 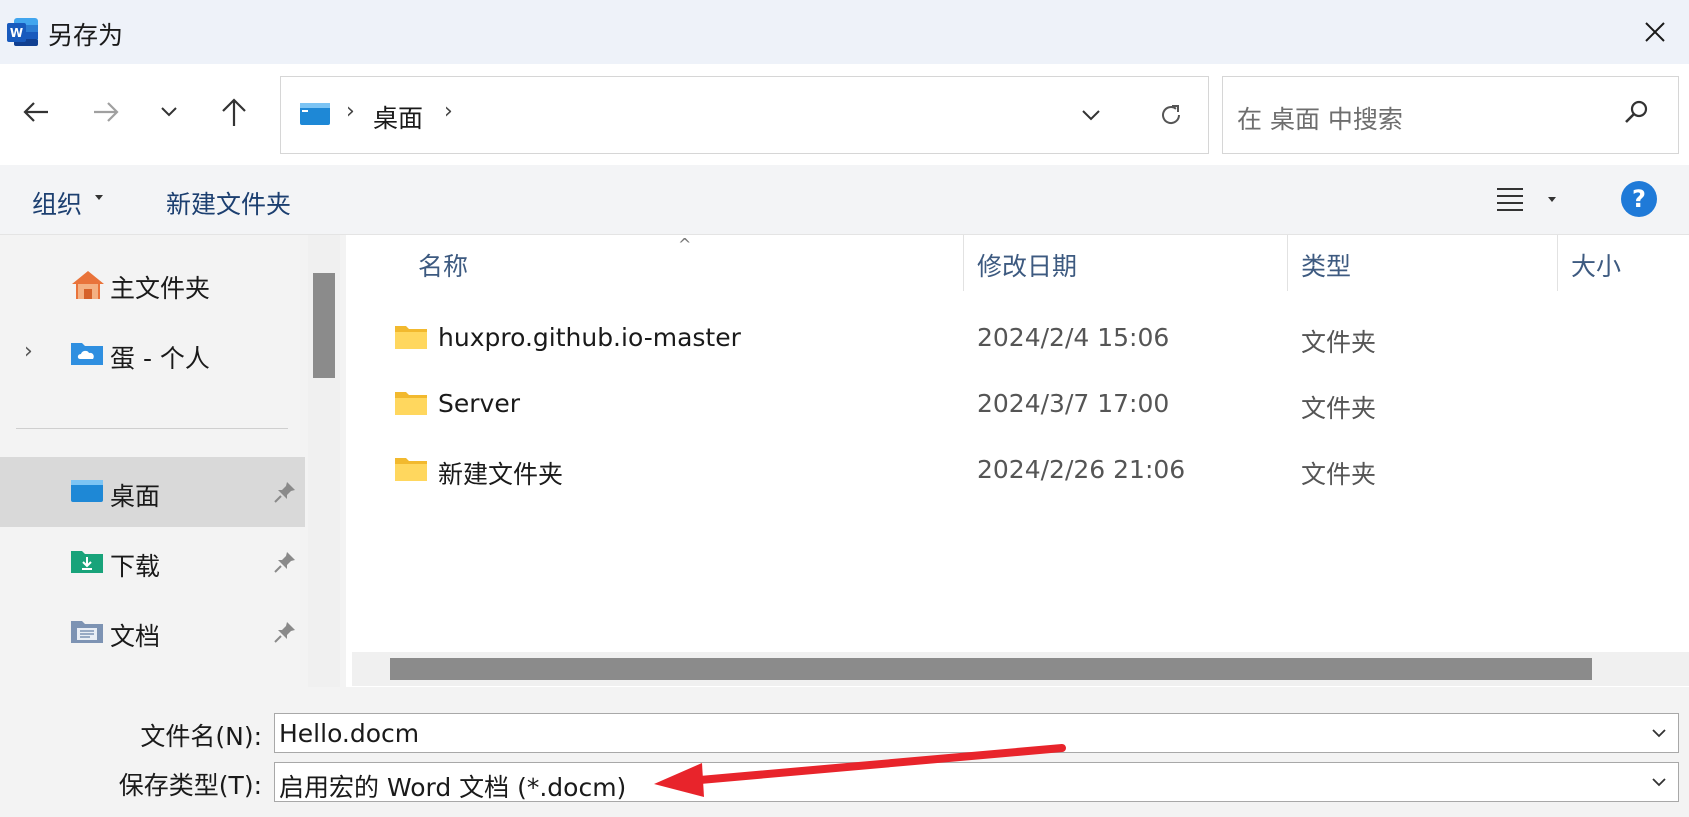 I want to click on window-title: 另存为, so click(x=86, y=35).